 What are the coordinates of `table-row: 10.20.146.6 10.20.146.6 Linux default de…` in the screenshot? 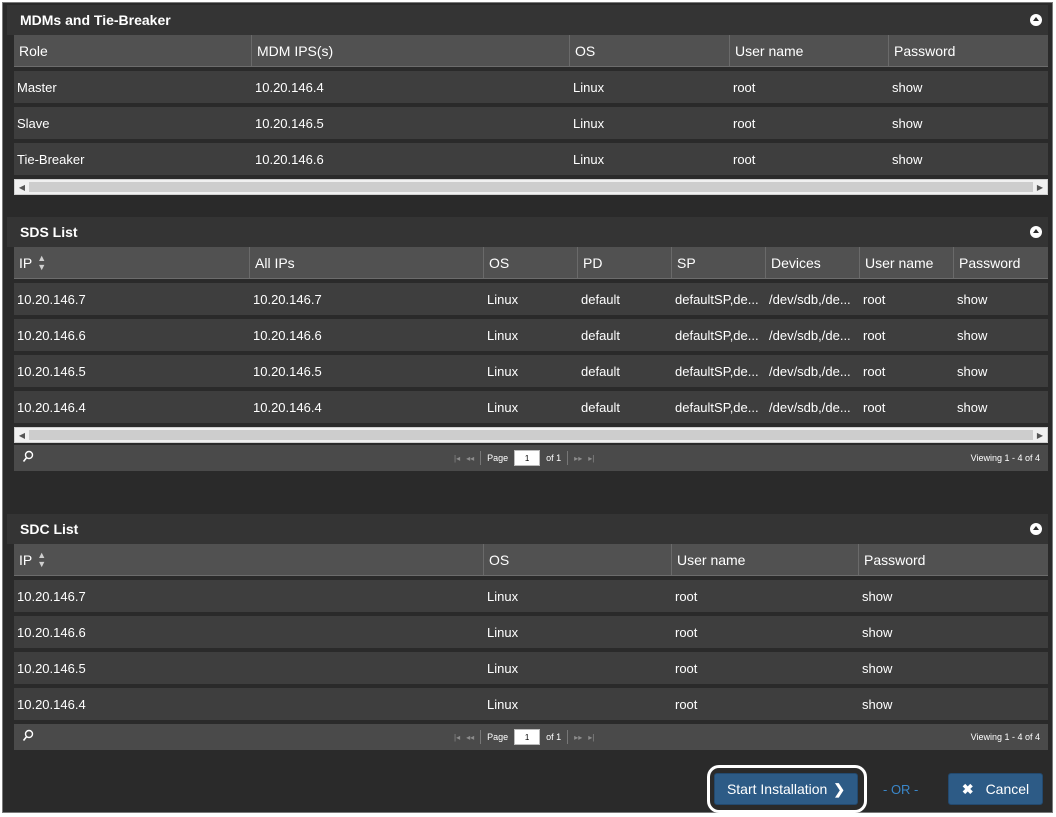 It's located at (531, 335).